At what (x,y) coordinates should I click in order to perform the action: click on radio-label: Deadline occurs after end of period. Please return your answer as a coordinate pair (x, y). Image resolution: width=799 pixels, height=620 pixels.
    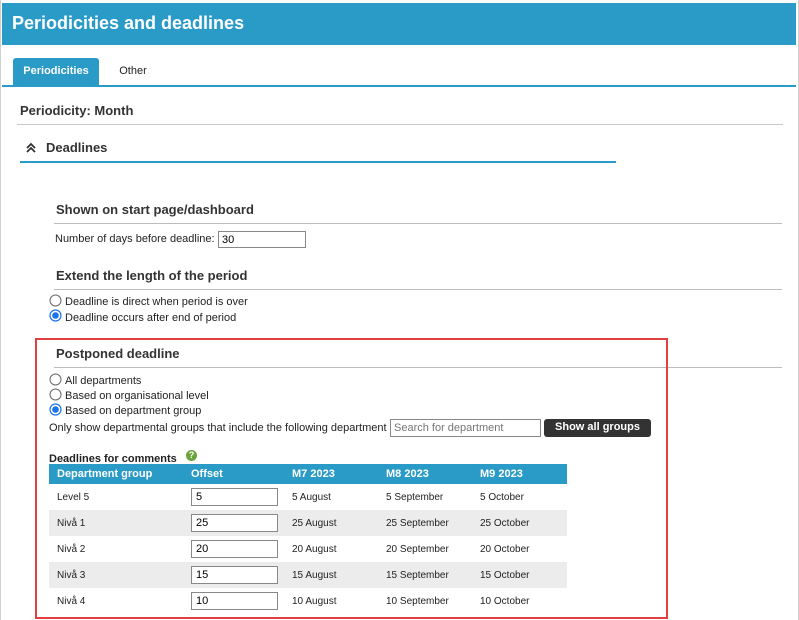
    Looking at the image, I should click on (151, 318).